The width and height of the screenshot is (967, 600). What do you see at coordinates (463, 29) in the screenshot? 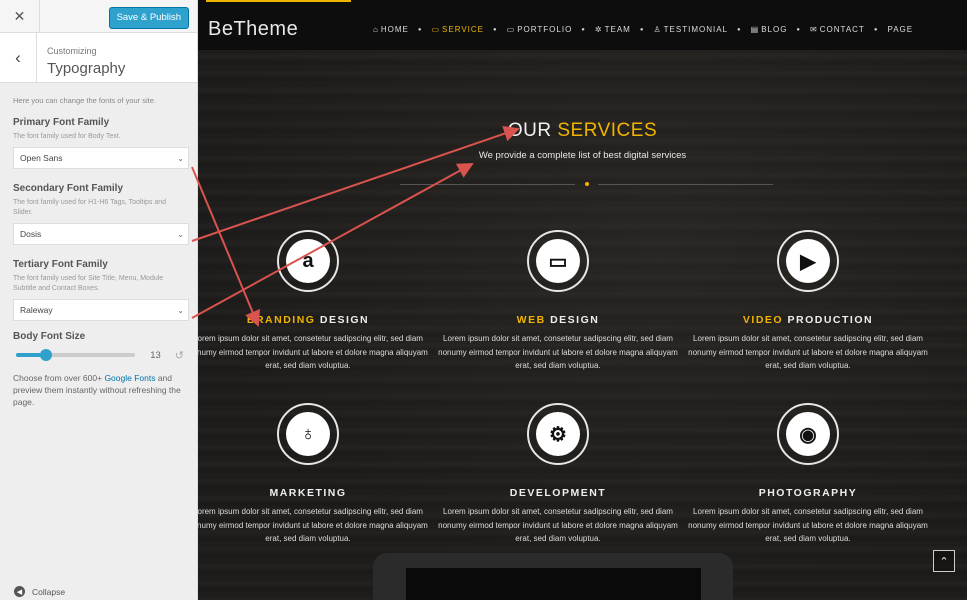
I see `nav-label: SERVICE` at bounding box center [463, 29].